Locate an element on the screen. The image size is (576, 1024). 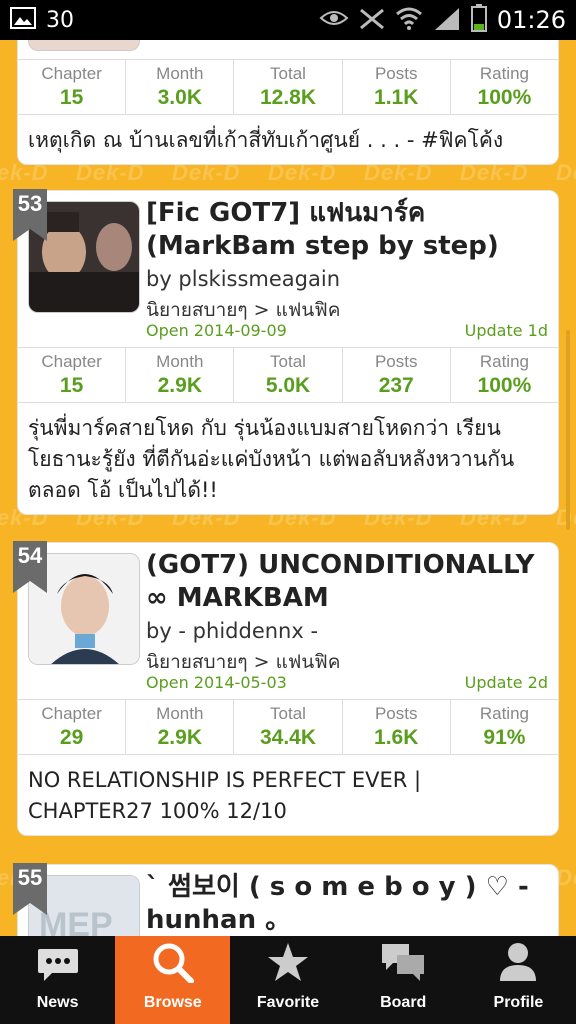
stat-value-posts: 237 is located at coordinates (396, 385).